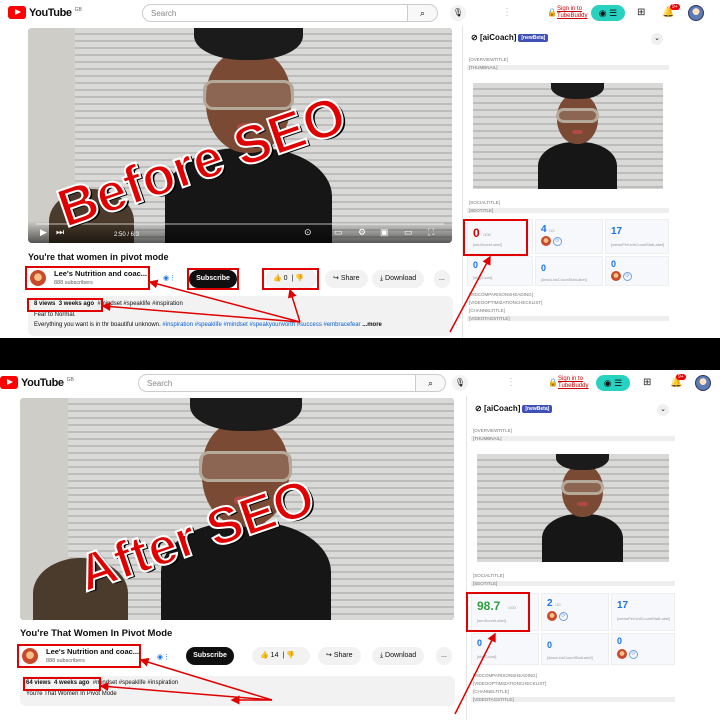 This screenshot has width=720, height=720. I want to click on stat-a-value: 0, so click(476, 265).